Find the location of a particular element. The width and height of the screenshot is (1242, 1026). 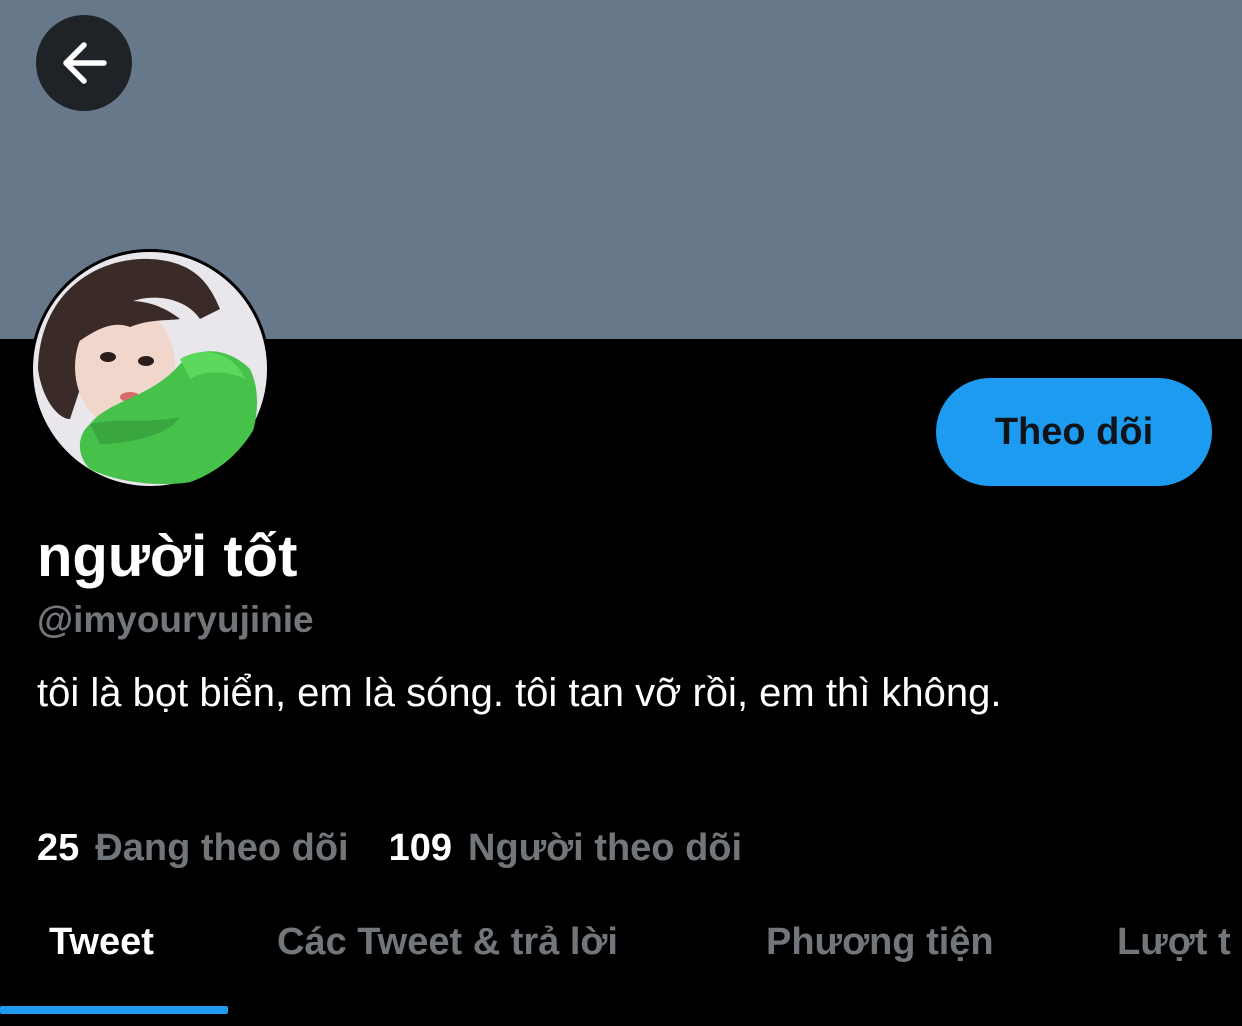

following-label: Đang theo dõi is located at coordinates (222, 847).